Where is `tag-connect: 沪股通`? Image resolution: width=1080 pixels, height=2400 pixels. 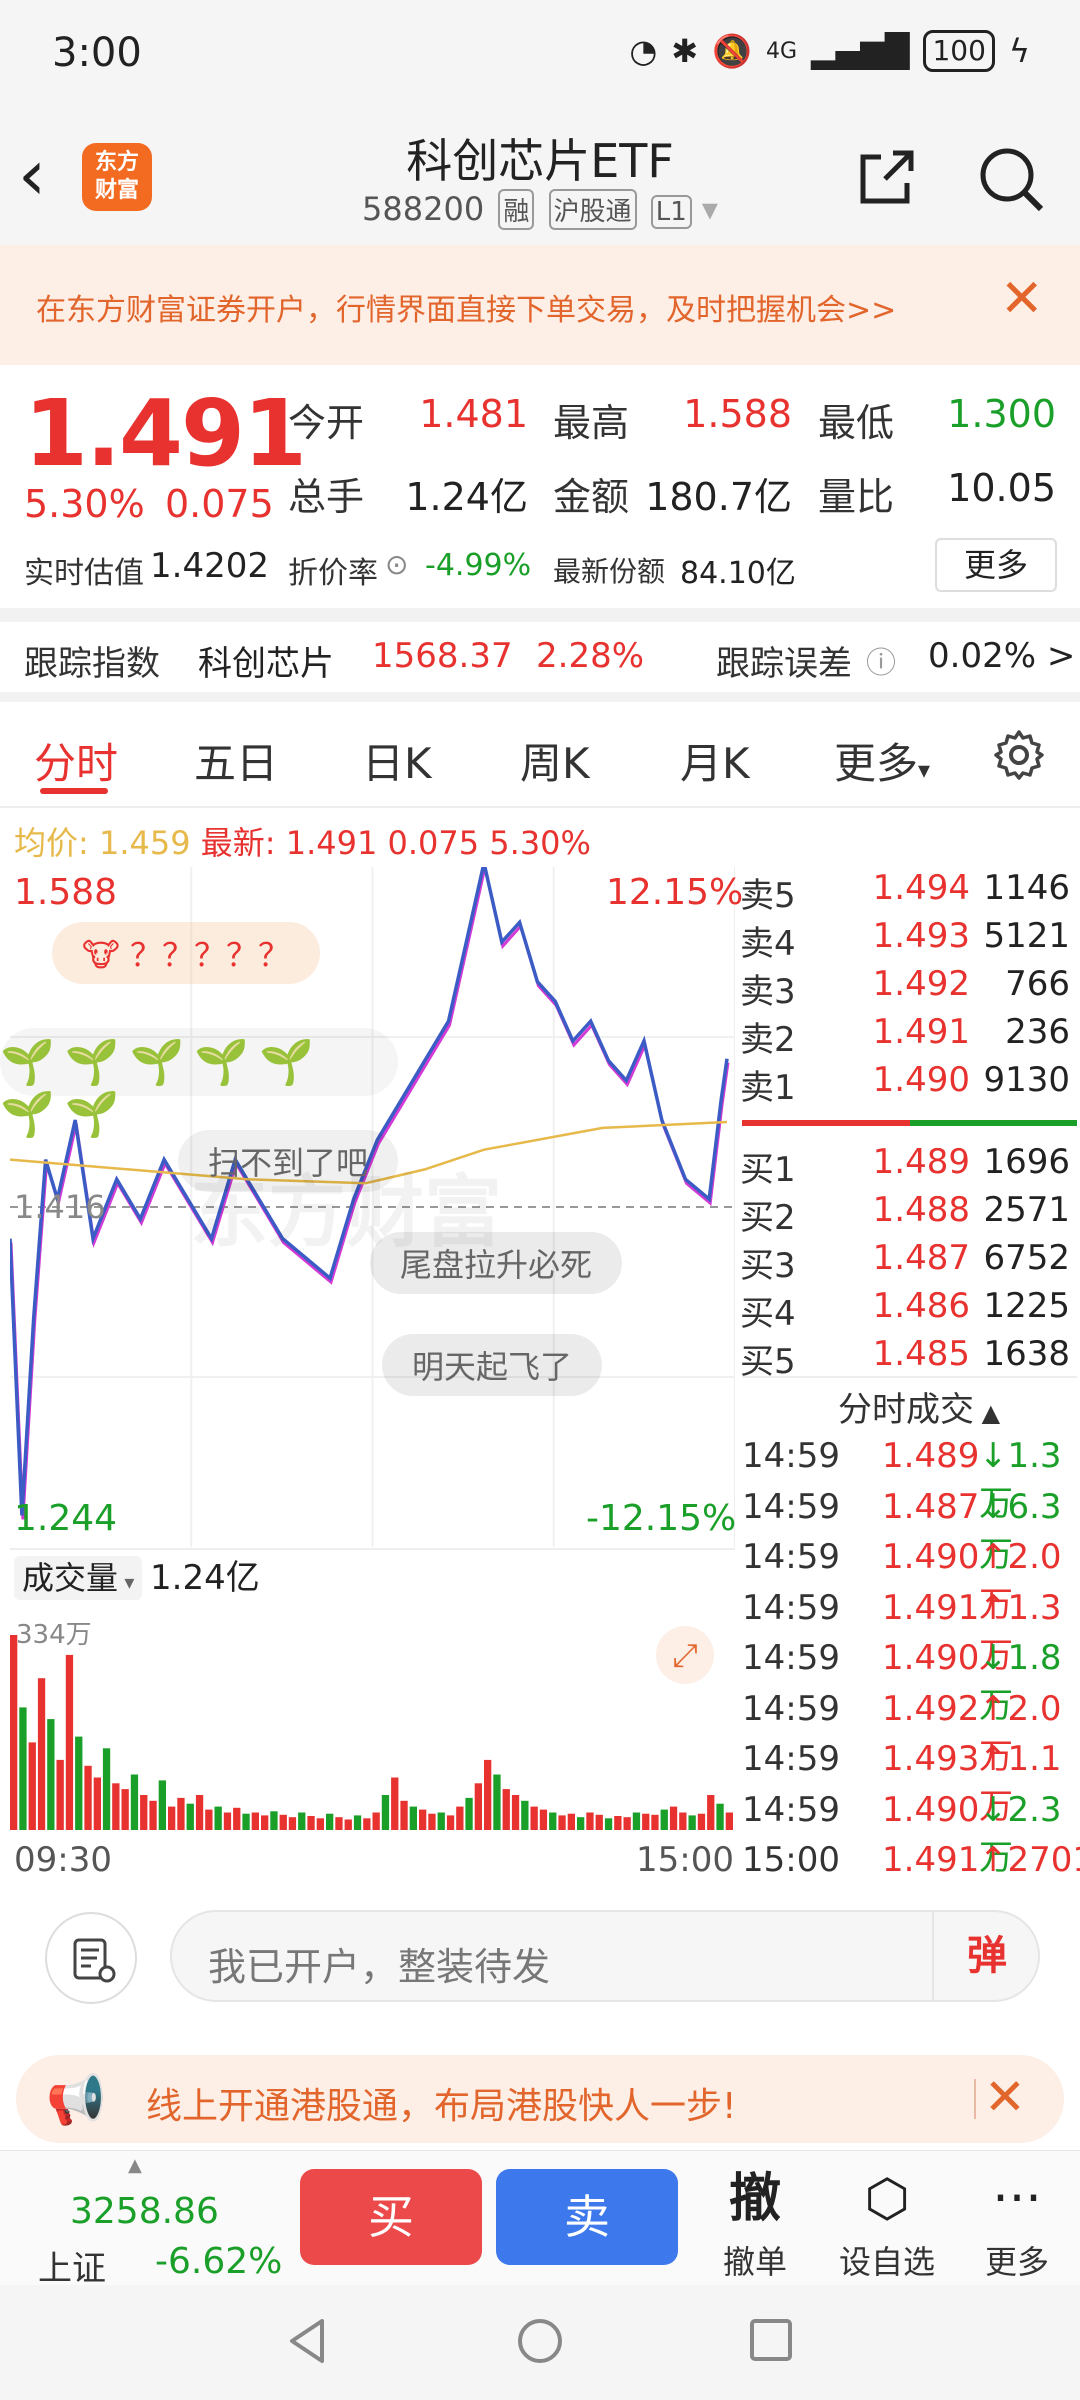 tag-connect: 沪股通 is located at coordinates (592, 209).